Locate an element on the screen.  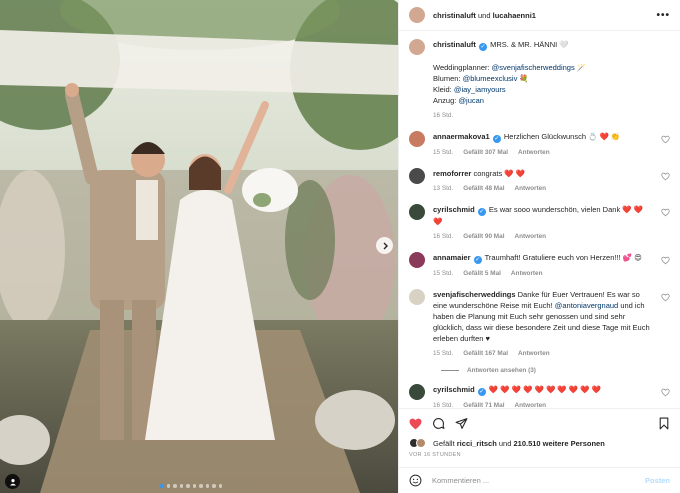
comment-likes: Gefällt 71 Mal is located at coordinates (483, 404).